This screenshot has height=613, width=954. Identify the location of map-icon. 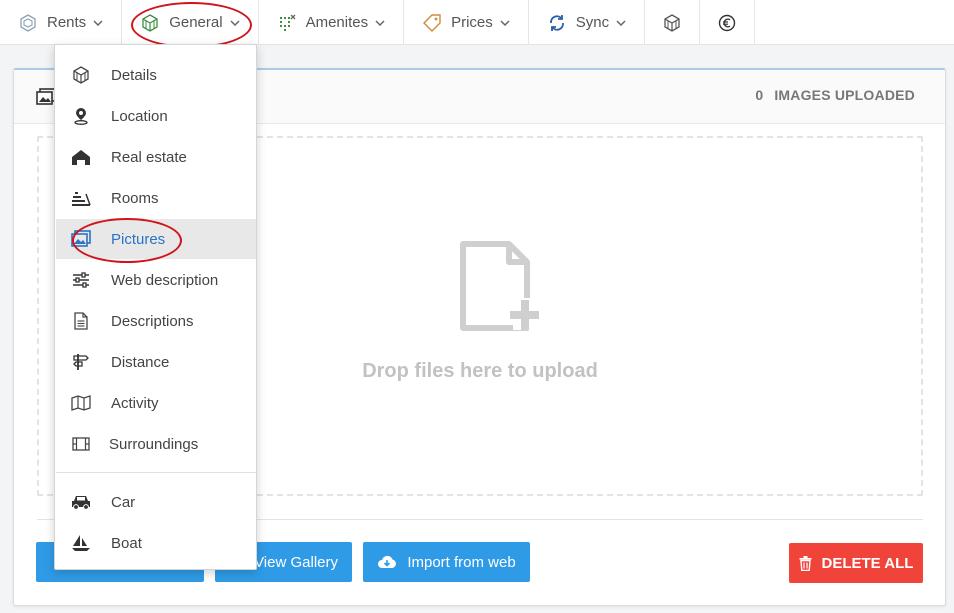
(81, 403).